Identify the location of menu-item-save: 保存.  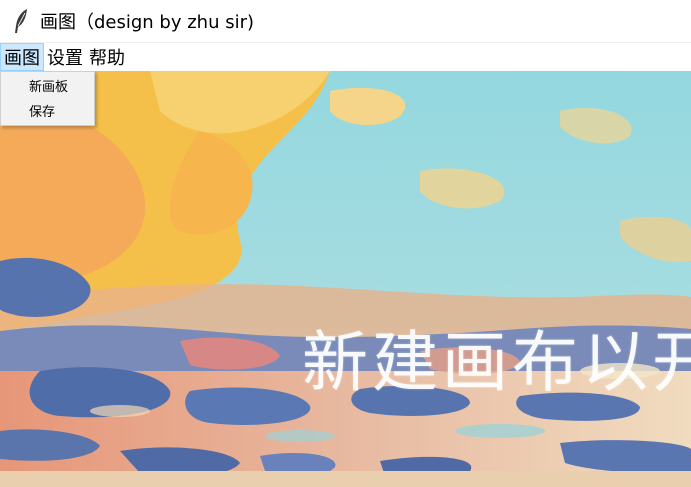
(47, 112).